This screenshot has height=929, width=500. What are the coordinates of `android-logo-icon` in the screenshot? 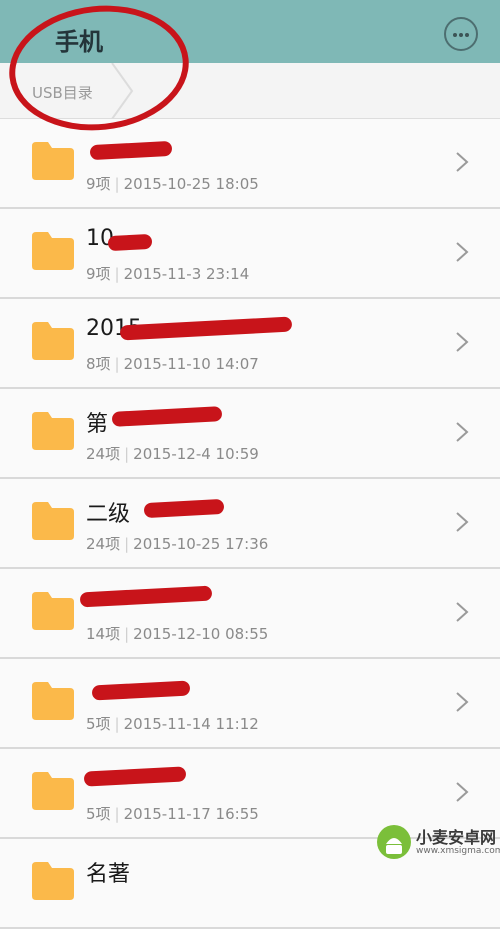 It's located at (394, 842).